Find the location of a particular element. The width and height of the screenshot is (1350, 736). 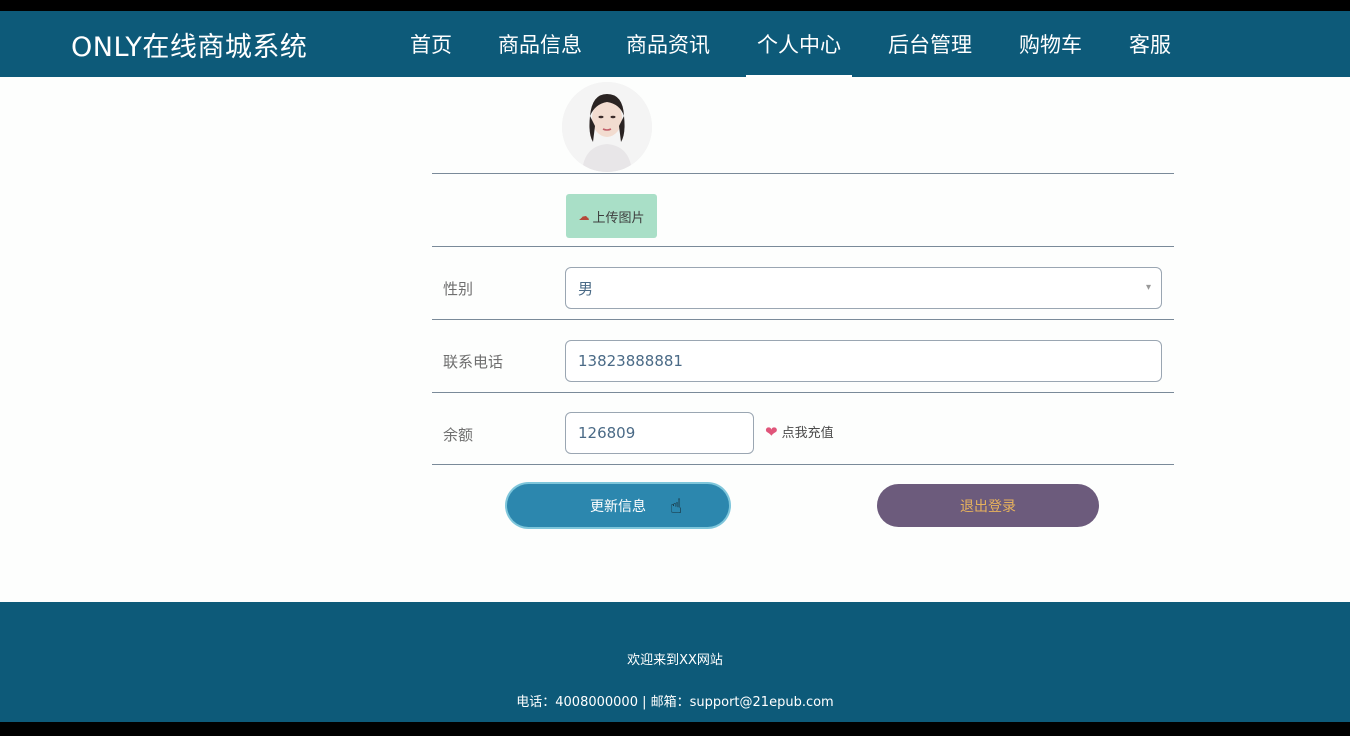

footer-welcome: 欢迎来到XX网站 is located at coordinates (675, 660).